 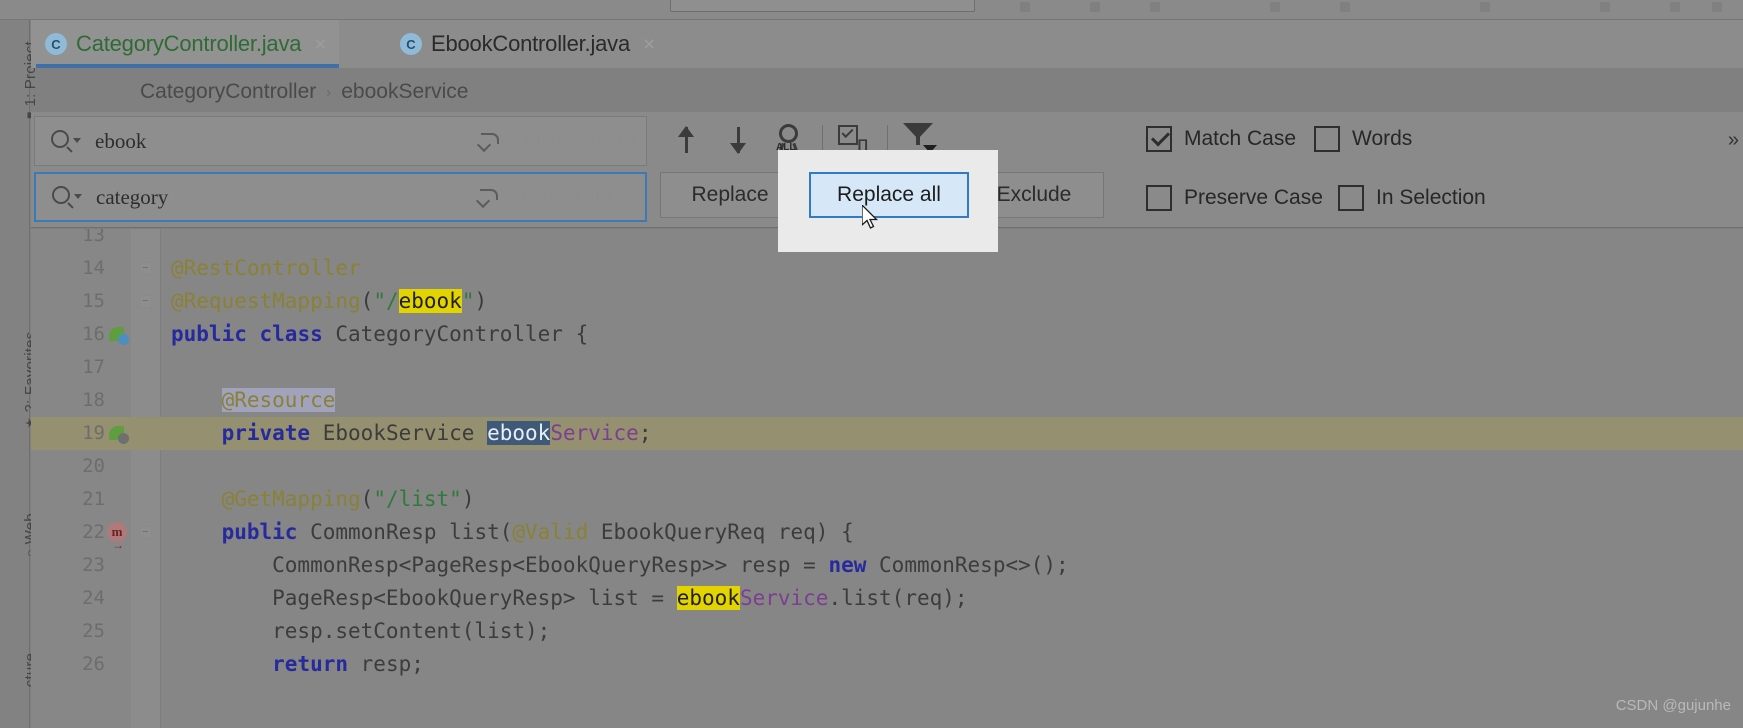 I want to click on gutter-row: 23, so click(x=81, y=565).